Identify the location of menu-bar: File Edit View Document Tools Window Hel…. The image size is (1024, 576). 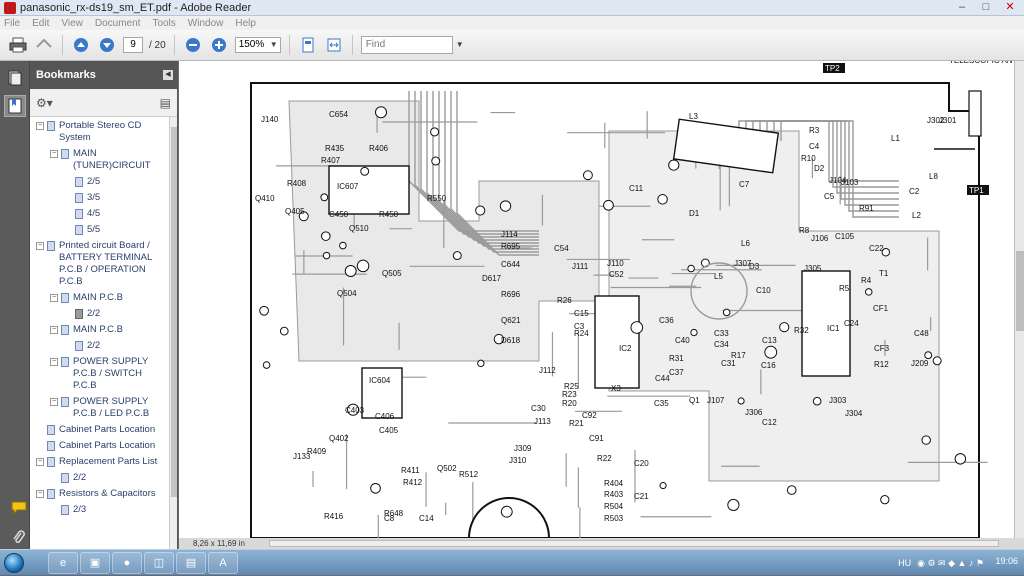
(512, 23).